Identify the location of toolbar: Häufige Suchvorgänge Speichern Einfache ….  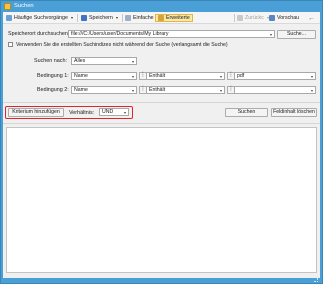
(161, 18).